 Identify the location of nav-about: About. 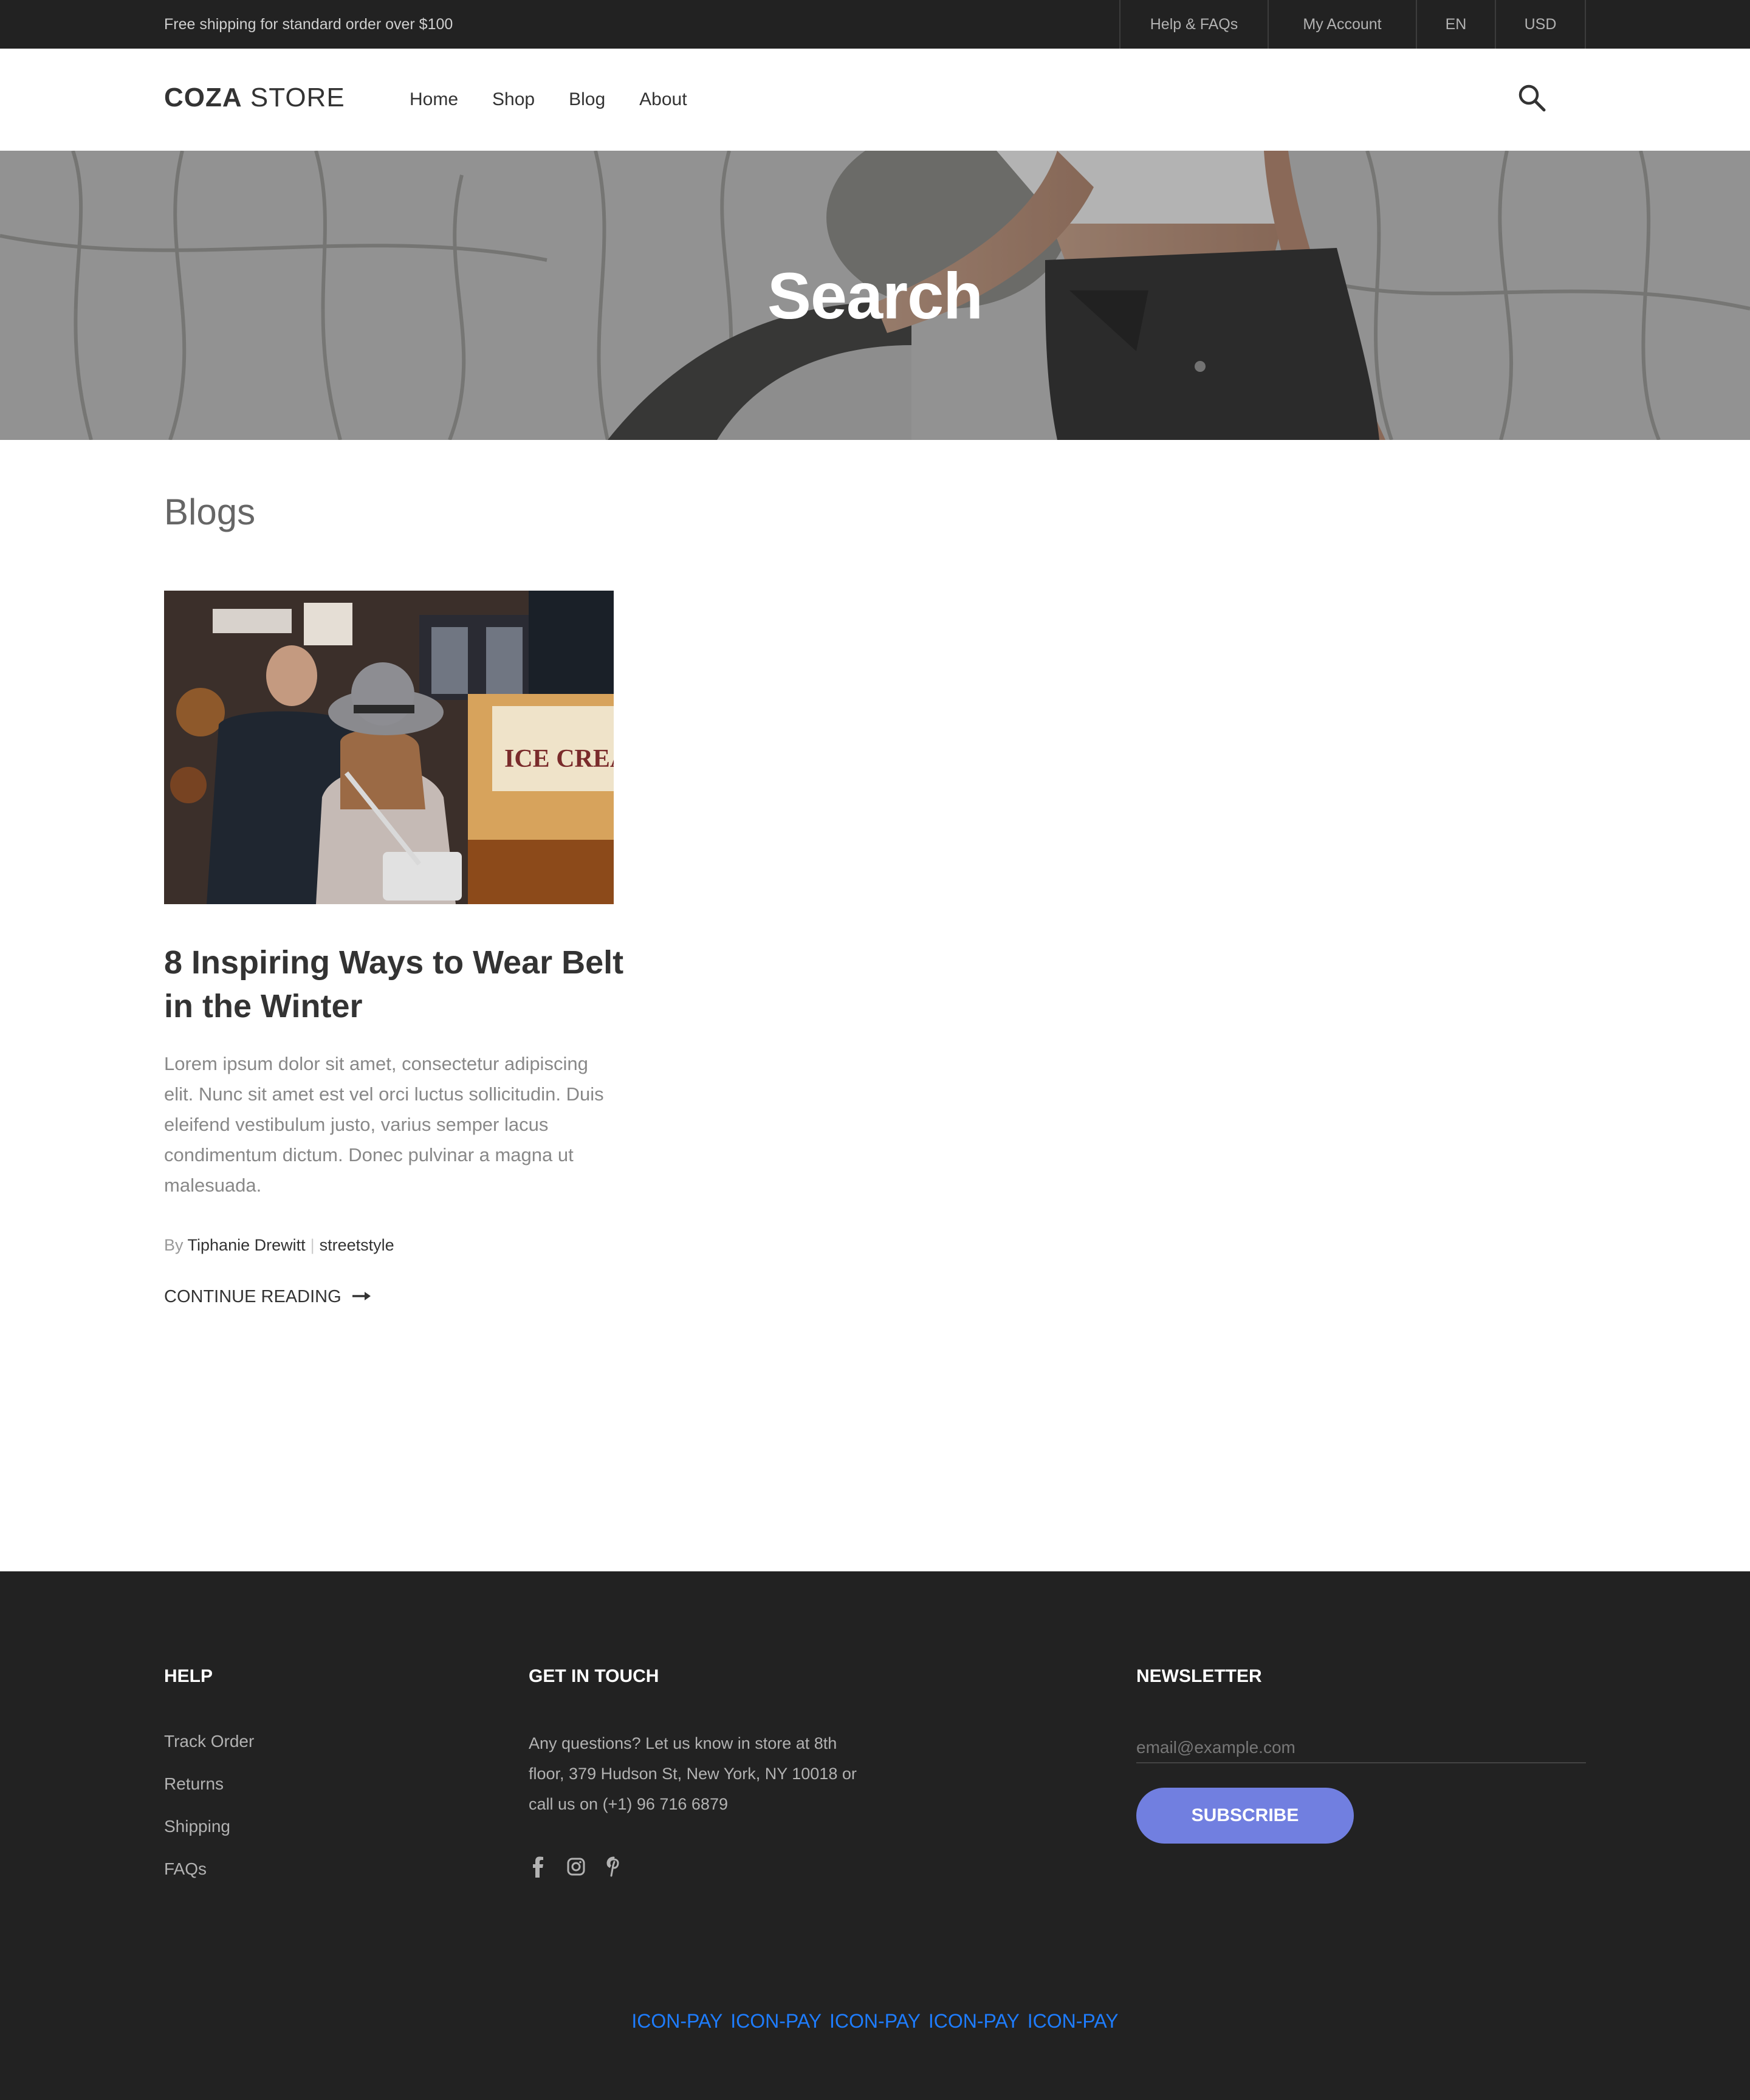
(663, 99).